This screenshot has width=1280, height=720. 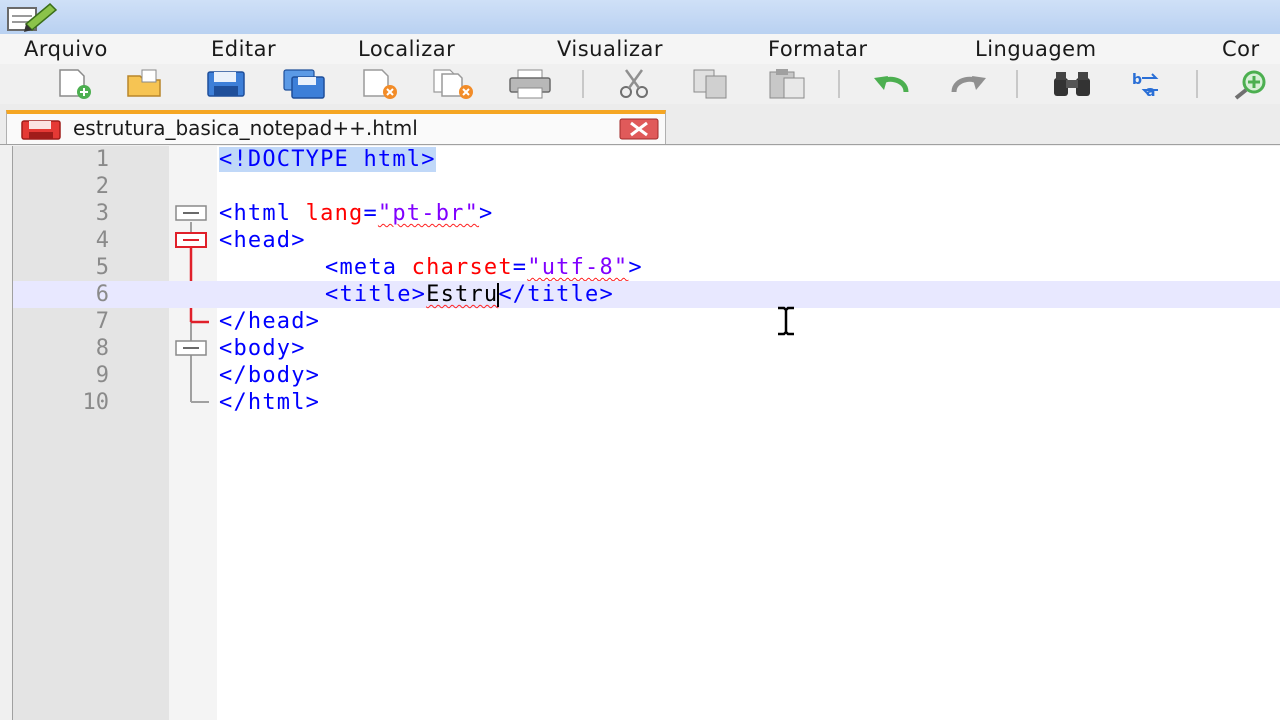 What do you see at coordinates (102, 321) in the screenshot?
I see `line-number: 7` at bounding box center [102, 321].